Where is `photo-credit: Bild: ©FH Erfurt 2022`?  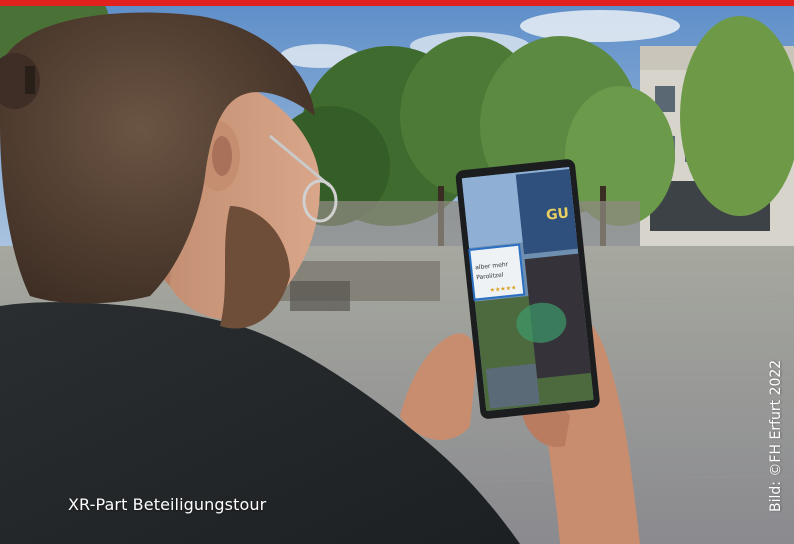 photo-credit: Bild: ©FH Erfurt 2022 is located at coordinates (776, 435).